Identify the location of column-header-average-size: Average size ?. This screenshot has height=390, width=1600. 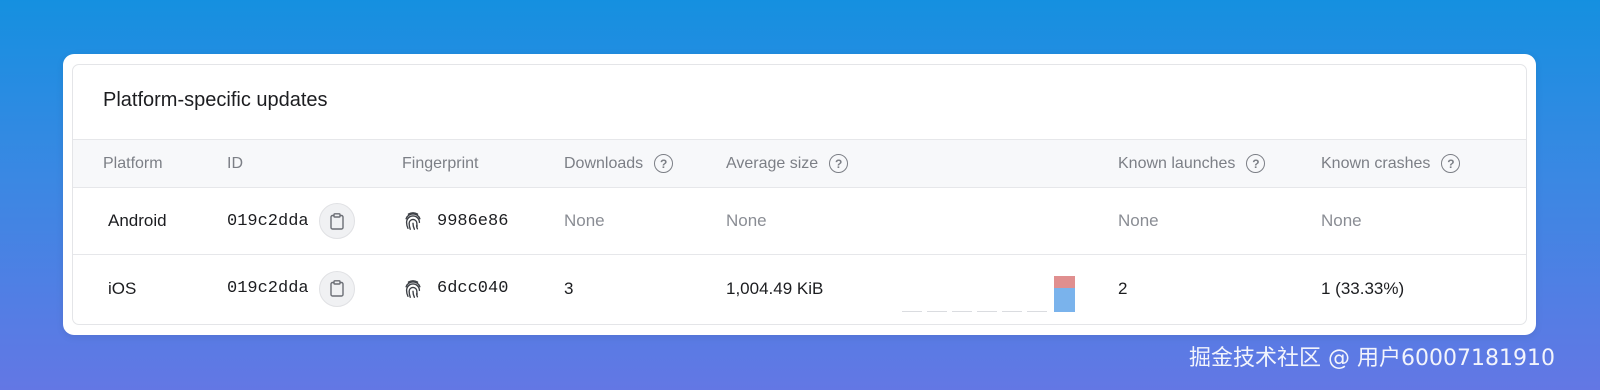
(787, 163).